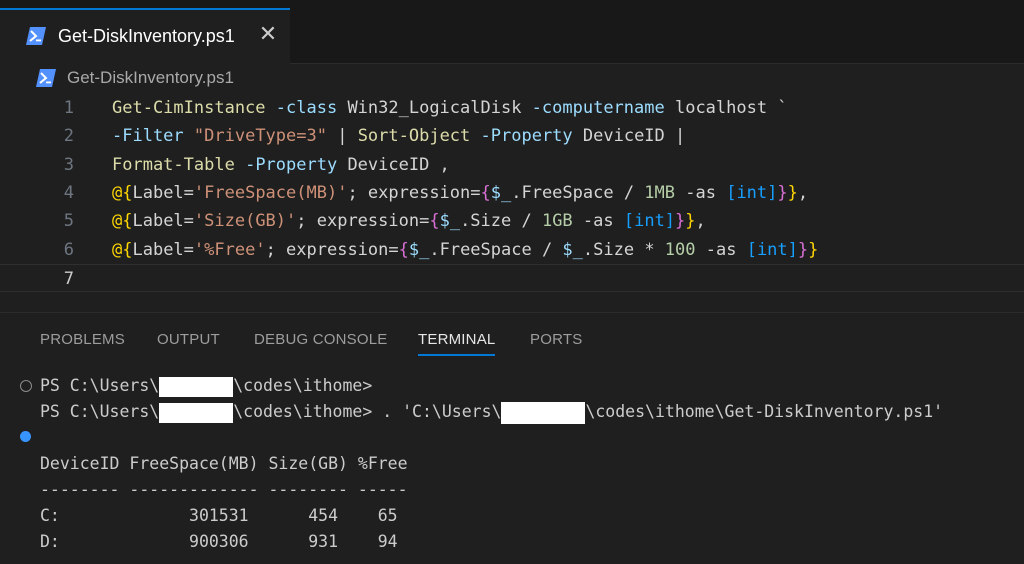  Describe the element at coordinates (512, 165) in the screenshot. I see `code-line: 3 Format-Table -Property DeviceID ,` at that location.